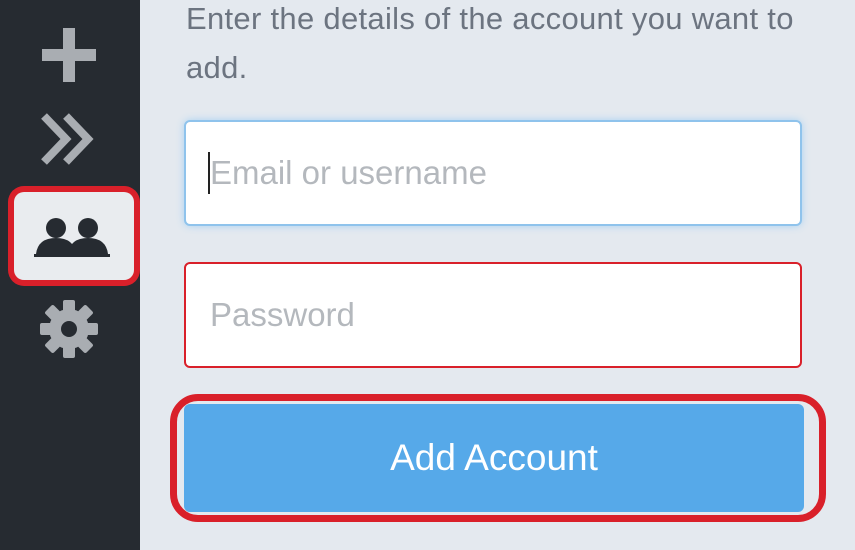  Describe the element at coordinates (493, 315) in the screenshot. I see `password-field` at that location.